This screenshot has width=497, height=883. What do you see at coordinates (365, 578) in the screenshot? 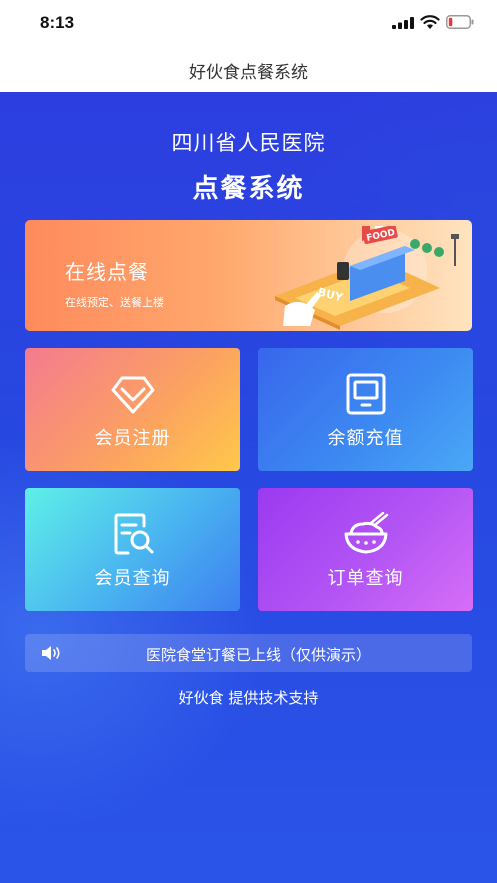
I see `order-query-label: 订单查询` at bounding box center [365, 578].